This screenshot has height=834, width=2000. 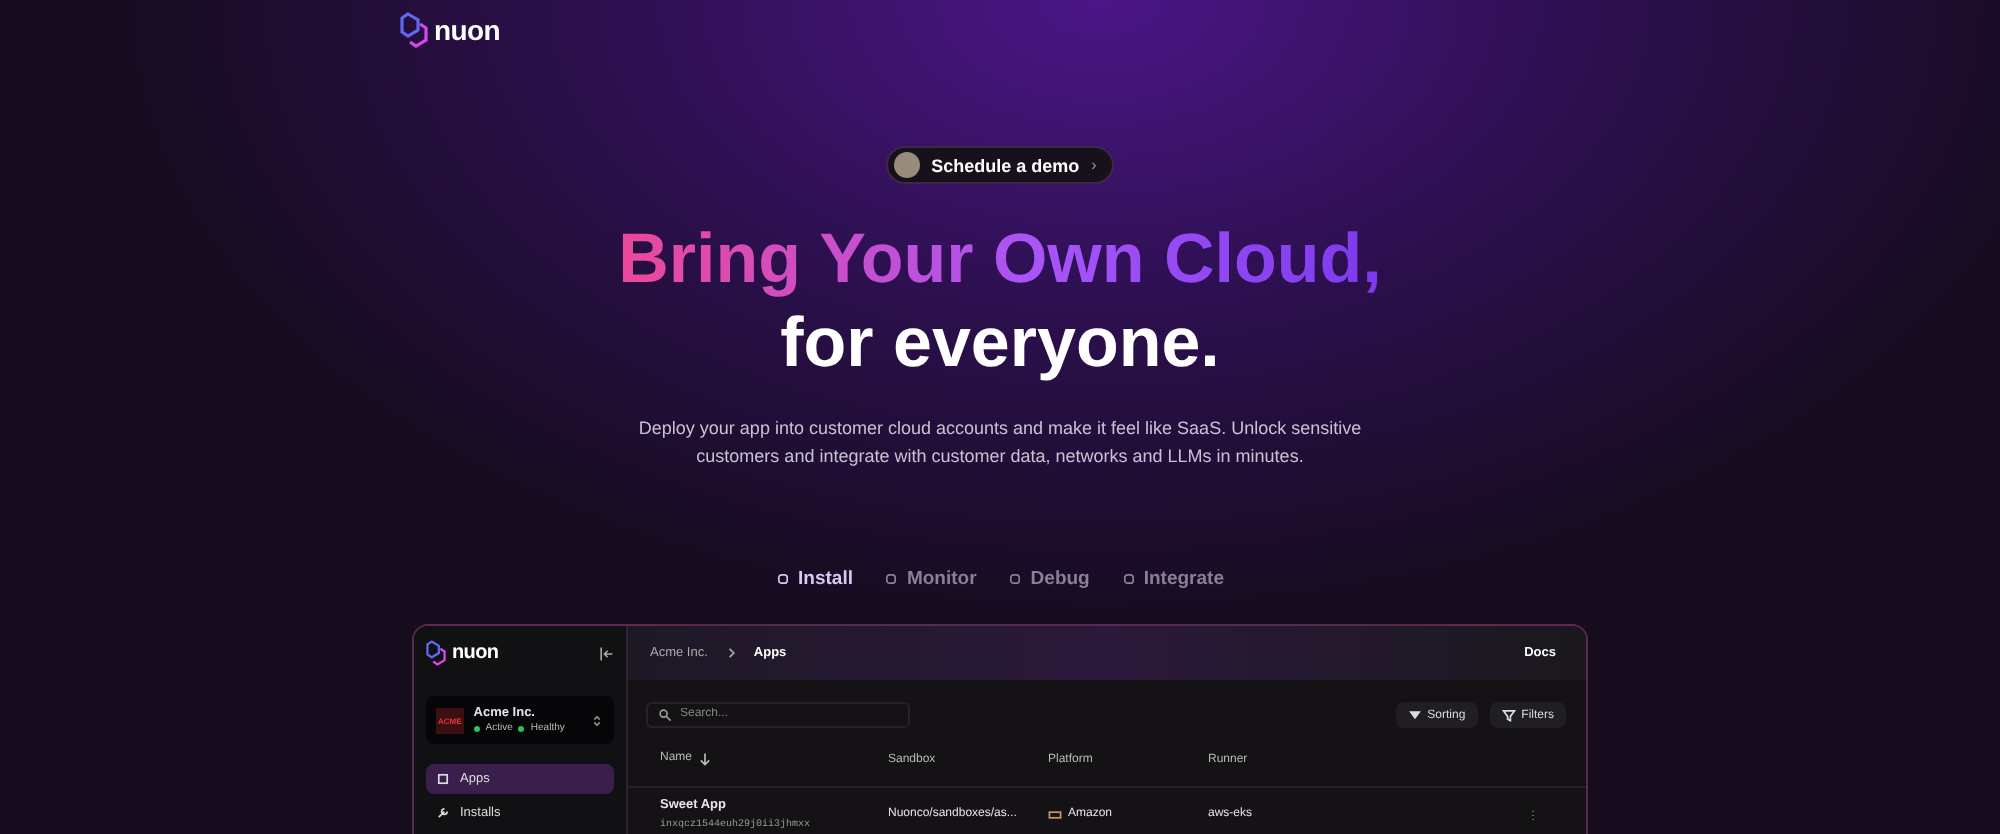 What do you see at coordinates (1049, 579) in the screenshot?
I see `feature-tab: Debug` at bounding box center [1049, 579].